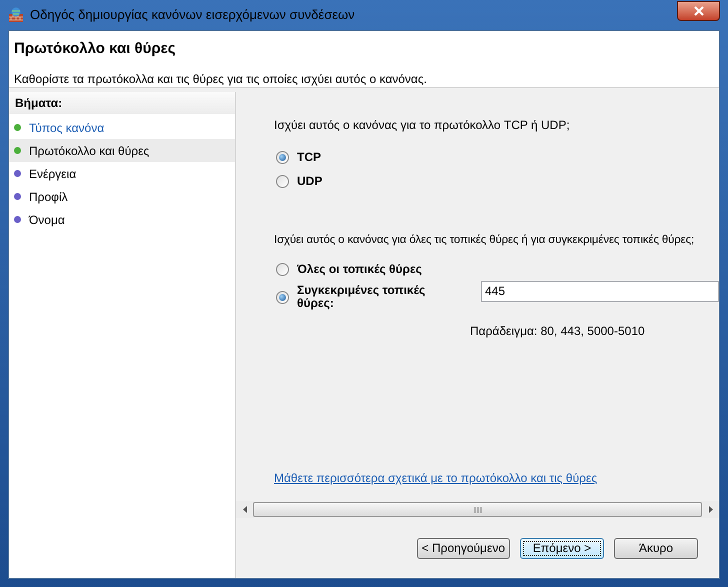  Describe the element at coordinates (309, 181) in the screenshot. I see `radio-label: UDP` at that location.